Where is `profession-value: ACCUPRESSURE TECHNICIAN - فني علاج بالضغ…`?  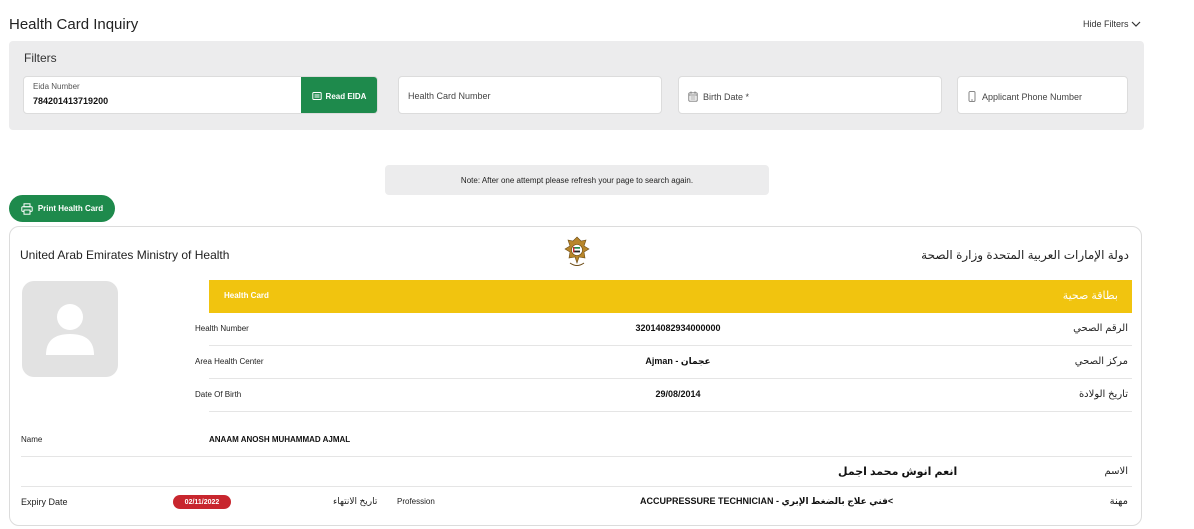 profession-value: ACCUPRESSURE TECHNICIAN - فني علاج بالضغ… is located at coordinates (767, 501).